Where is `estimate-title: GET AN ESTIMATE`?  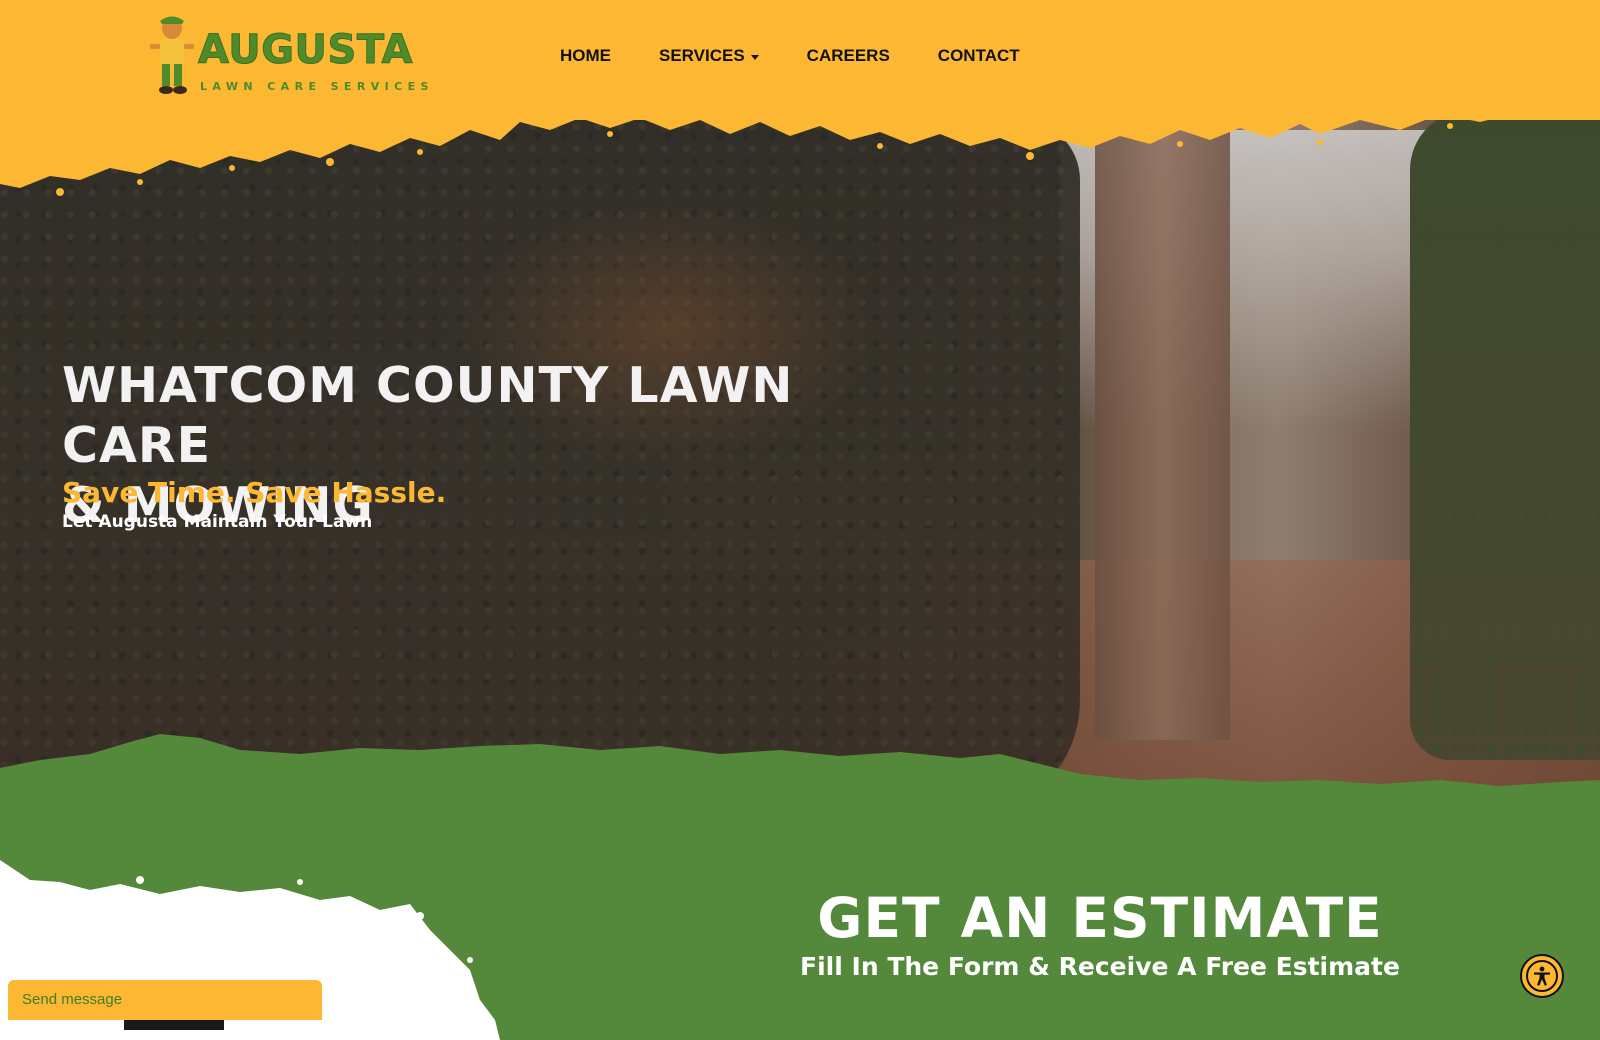
estimate-title: GET AN ESTIMATE is located at coordinates (1100, 918).